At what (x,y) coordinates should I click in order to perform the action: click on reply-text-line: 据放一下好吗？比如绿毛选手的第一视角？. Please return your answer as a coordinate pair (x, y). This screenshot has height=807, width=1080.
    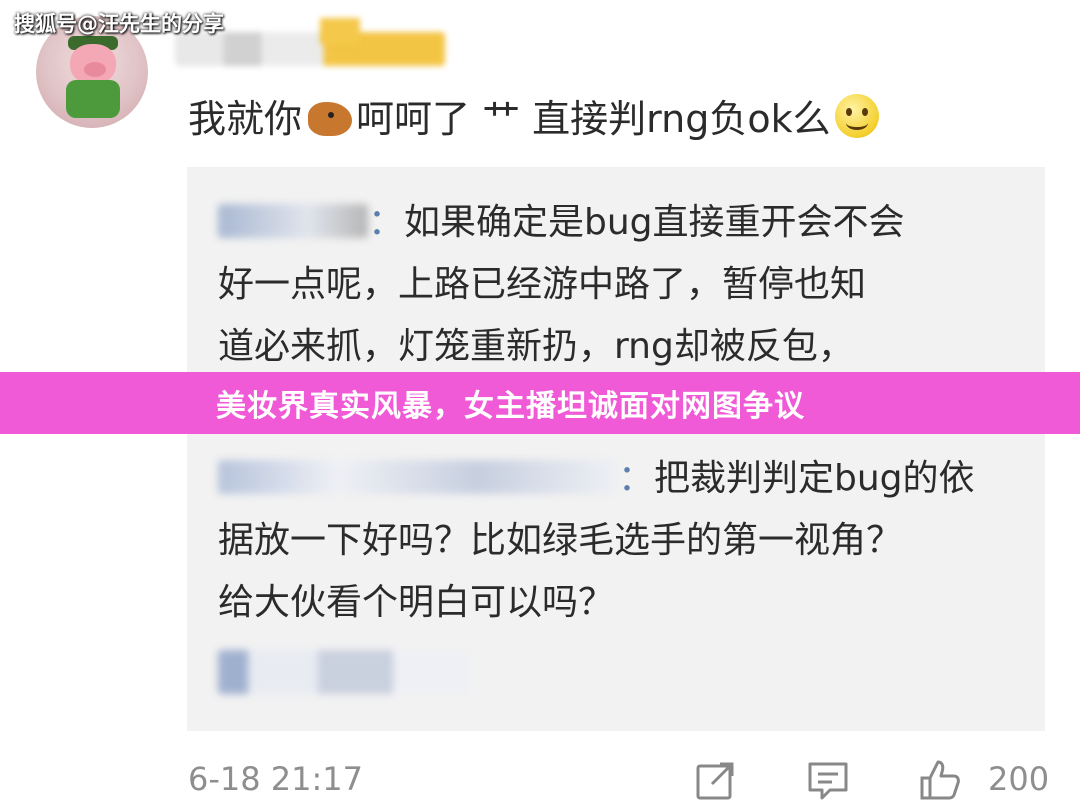
    Looking at the image, I should click on (560, 540).